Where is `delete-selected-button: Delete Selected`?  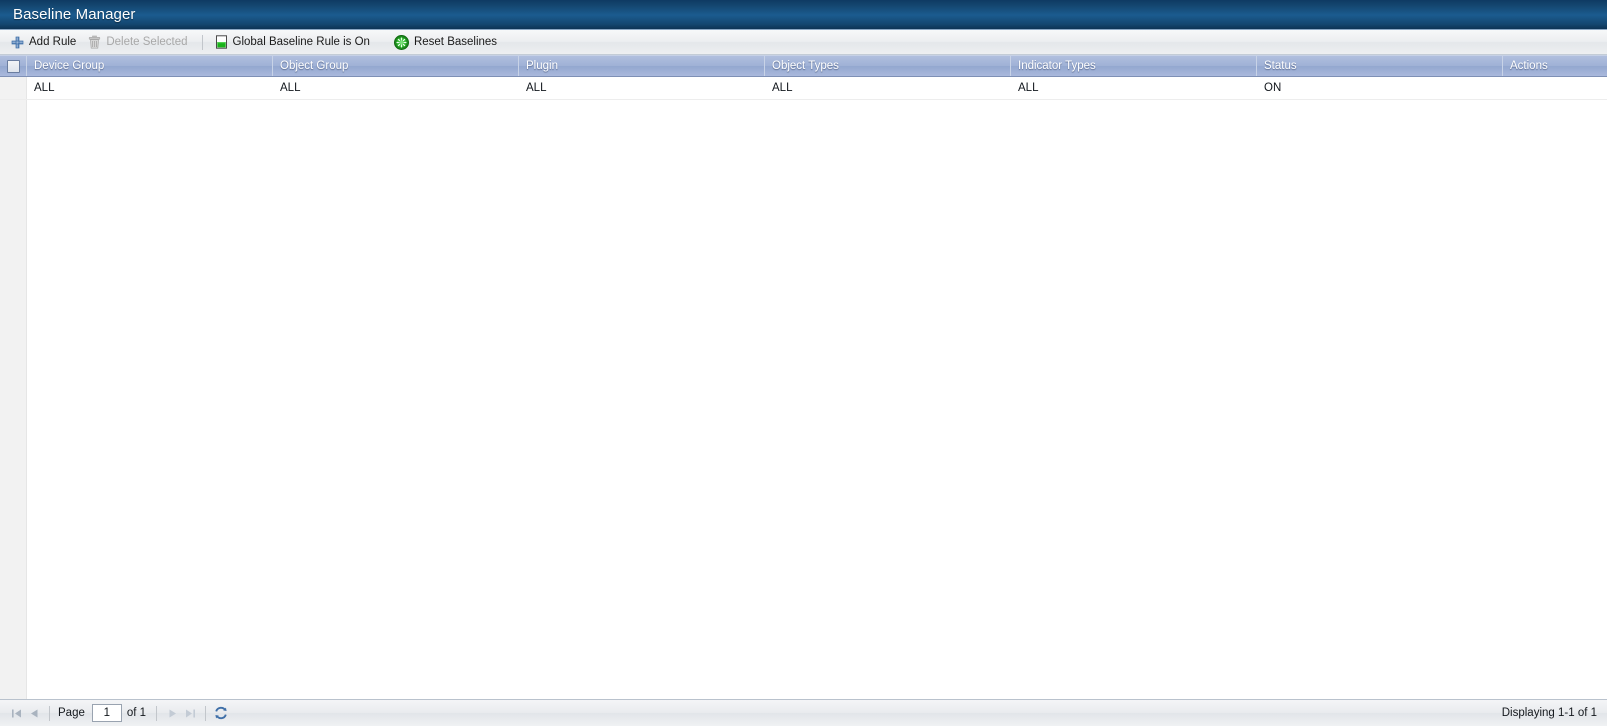
delete-selected-button: Delete Selected is located at coordinates (138, 42).